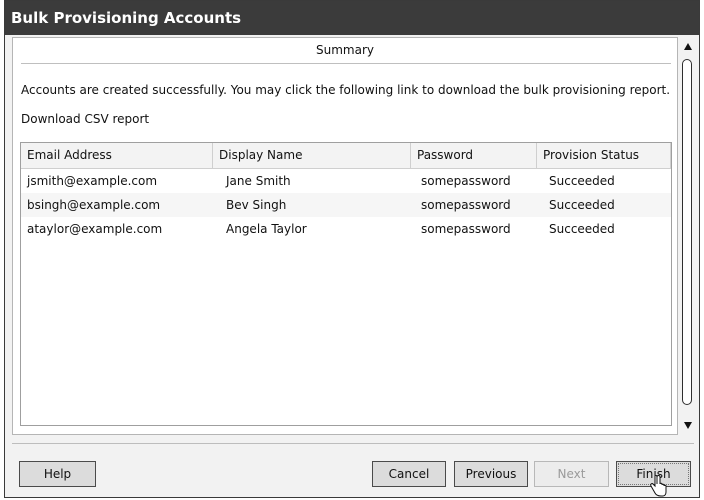 Image resolution: width=704 pixels, height=500 pixels. Describe the element at coordinates (266, 229) in the screenshot. I see `cell-display-name: Angela Taylor` at that location.